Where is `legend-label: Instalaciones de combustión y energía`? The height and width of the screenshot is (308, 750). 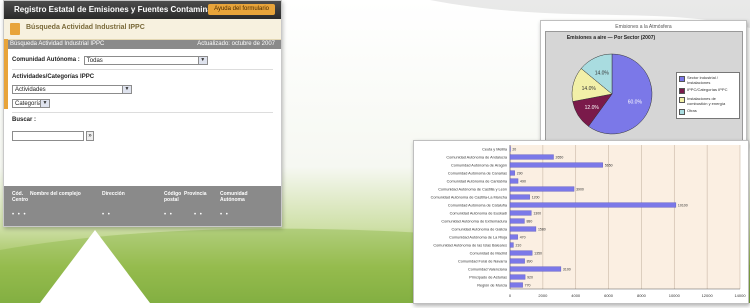 legend-label: Instalaciones de combustión y energía is located at coordinates (706, 101).